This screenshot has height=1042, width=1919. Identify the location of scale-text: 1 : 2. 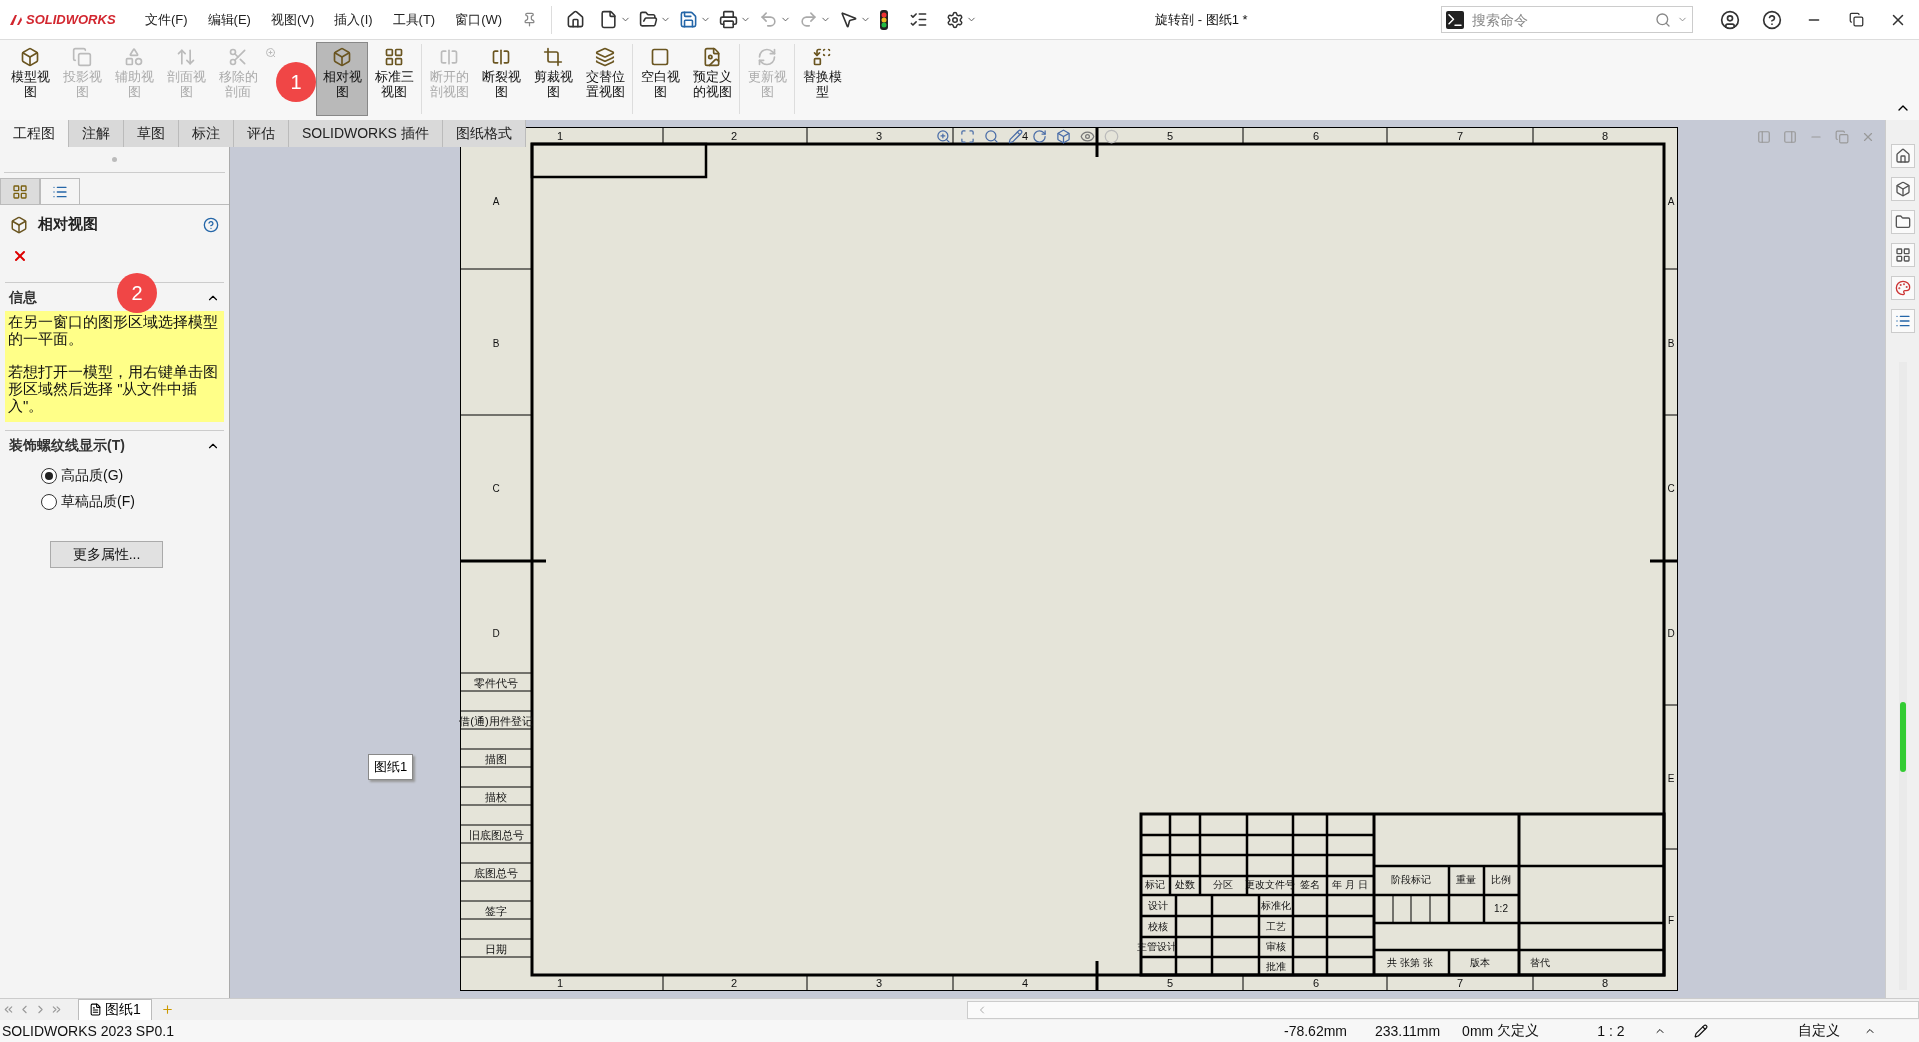
(1611, 1031).